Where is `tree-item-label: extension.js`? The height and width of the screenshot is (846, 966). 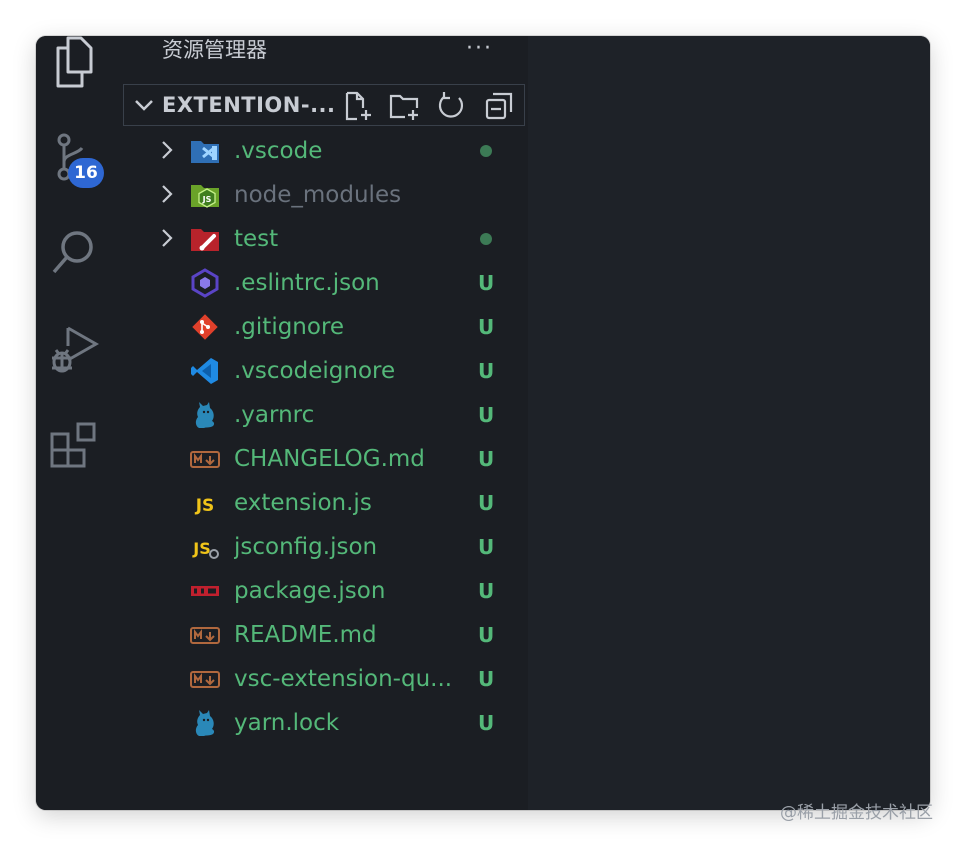 tree-item-label: extension.js is located at coordinates (303, 503).